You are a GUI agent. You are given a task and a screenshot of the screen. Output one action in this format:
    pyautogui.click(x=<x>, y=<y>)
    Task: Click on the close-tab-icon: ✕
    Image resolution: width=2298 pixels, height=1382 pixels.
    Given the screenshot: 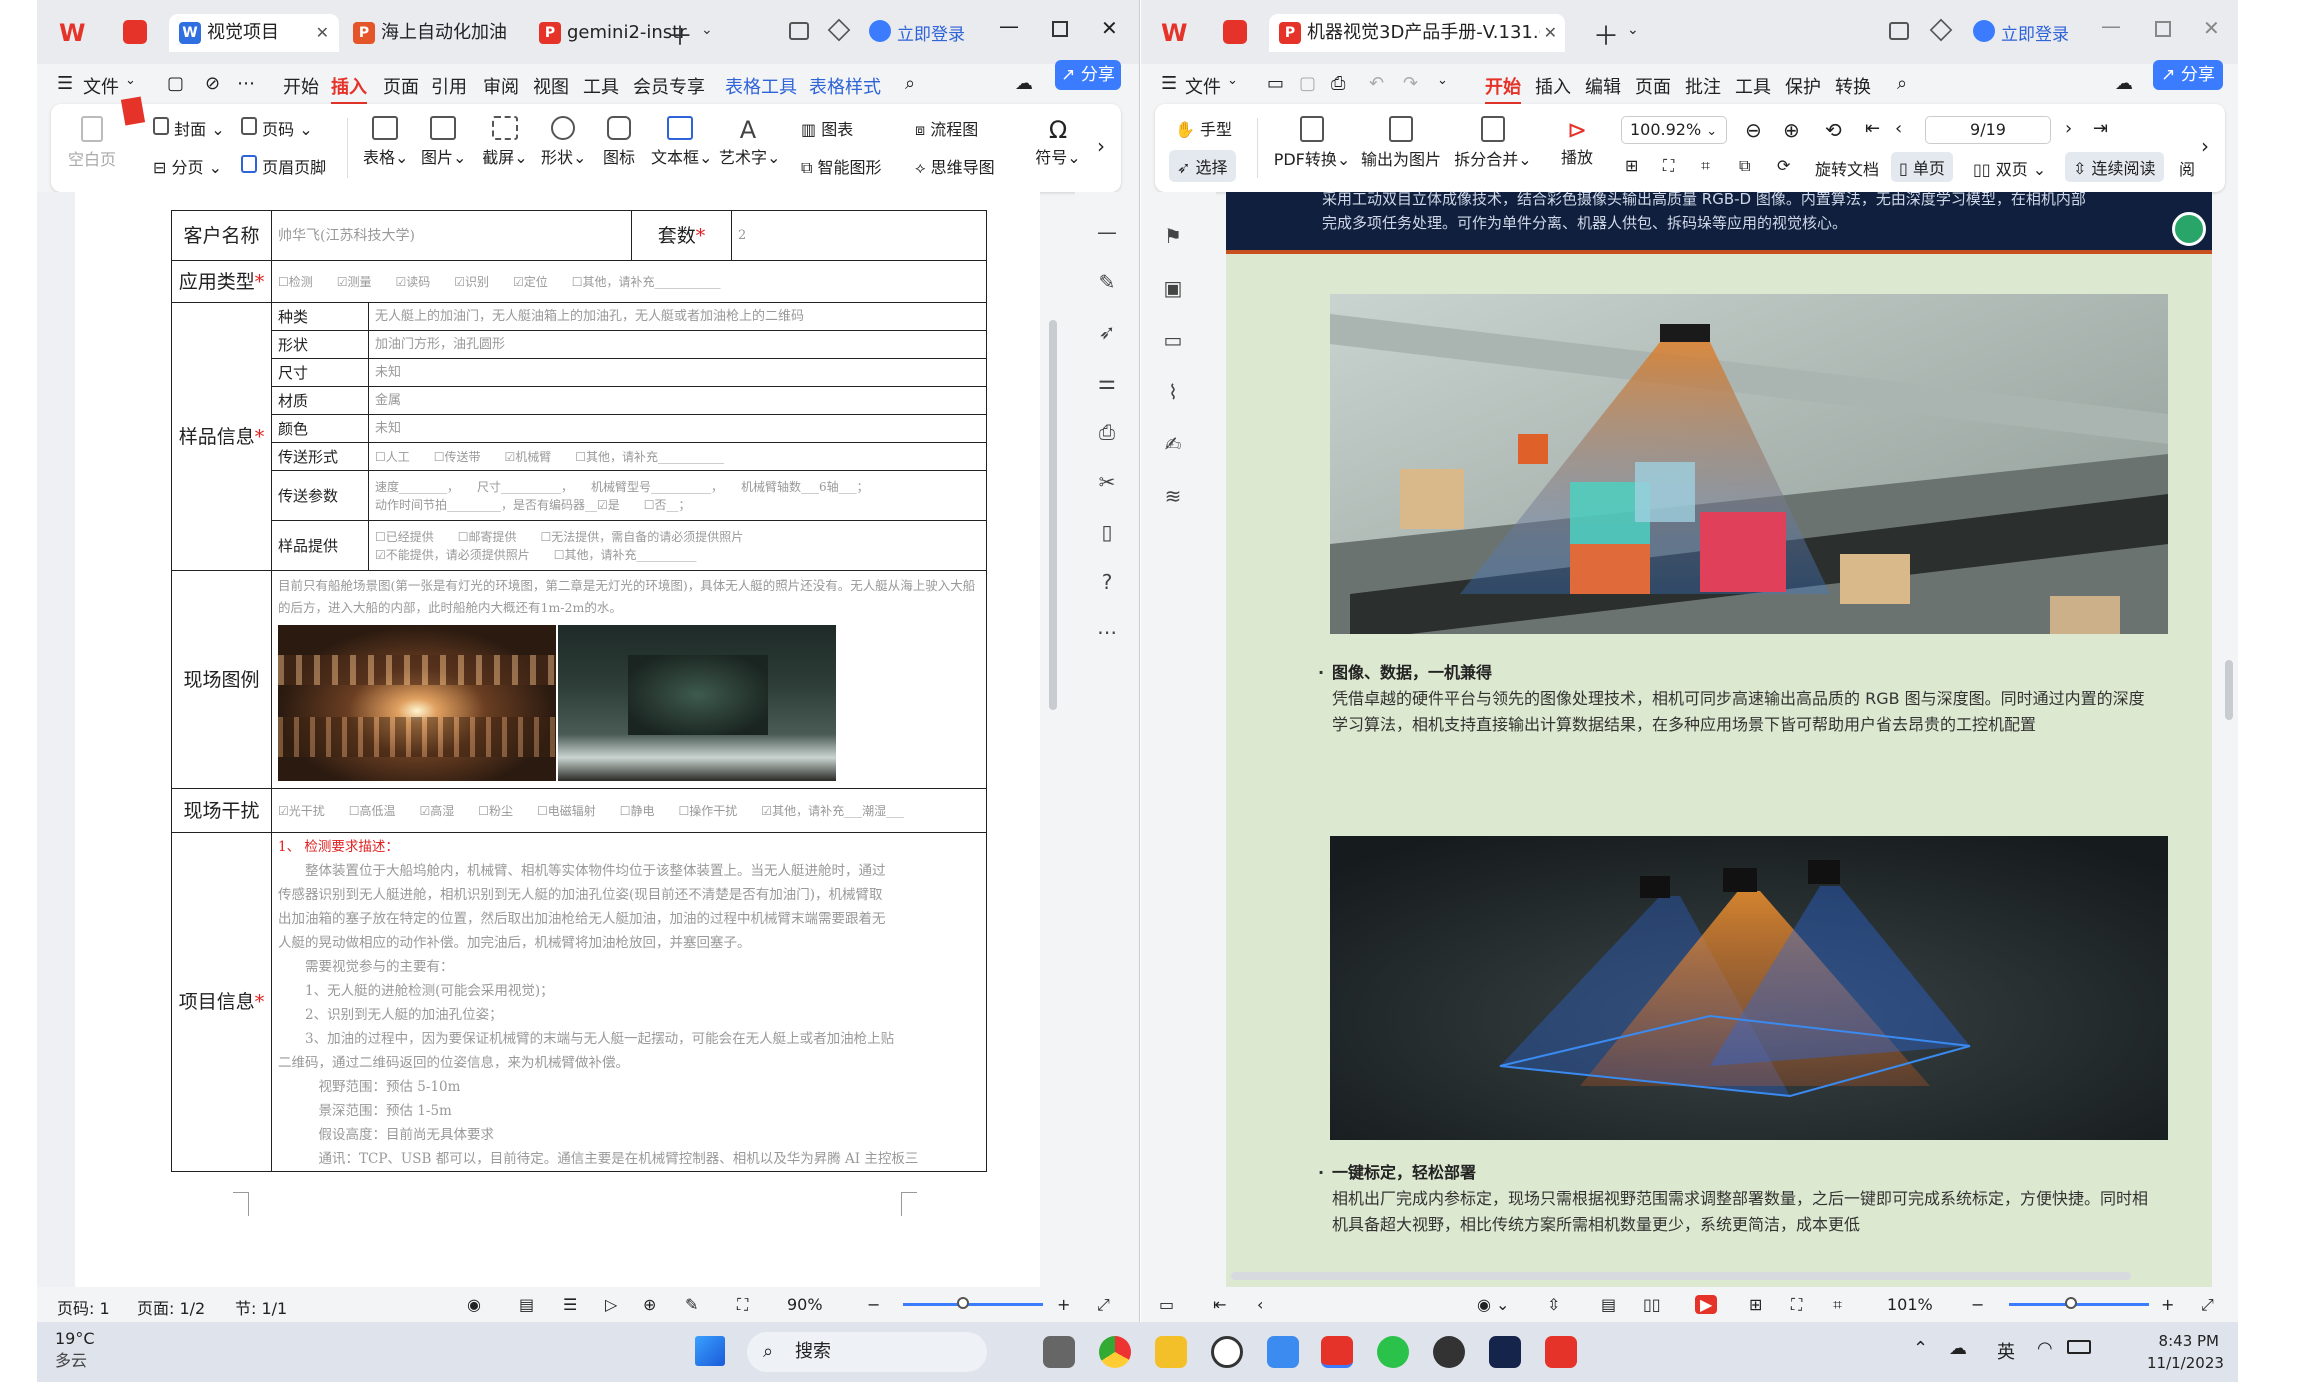 What is the action you would take?
    pyautogui.click(x=1548, y=33)
    